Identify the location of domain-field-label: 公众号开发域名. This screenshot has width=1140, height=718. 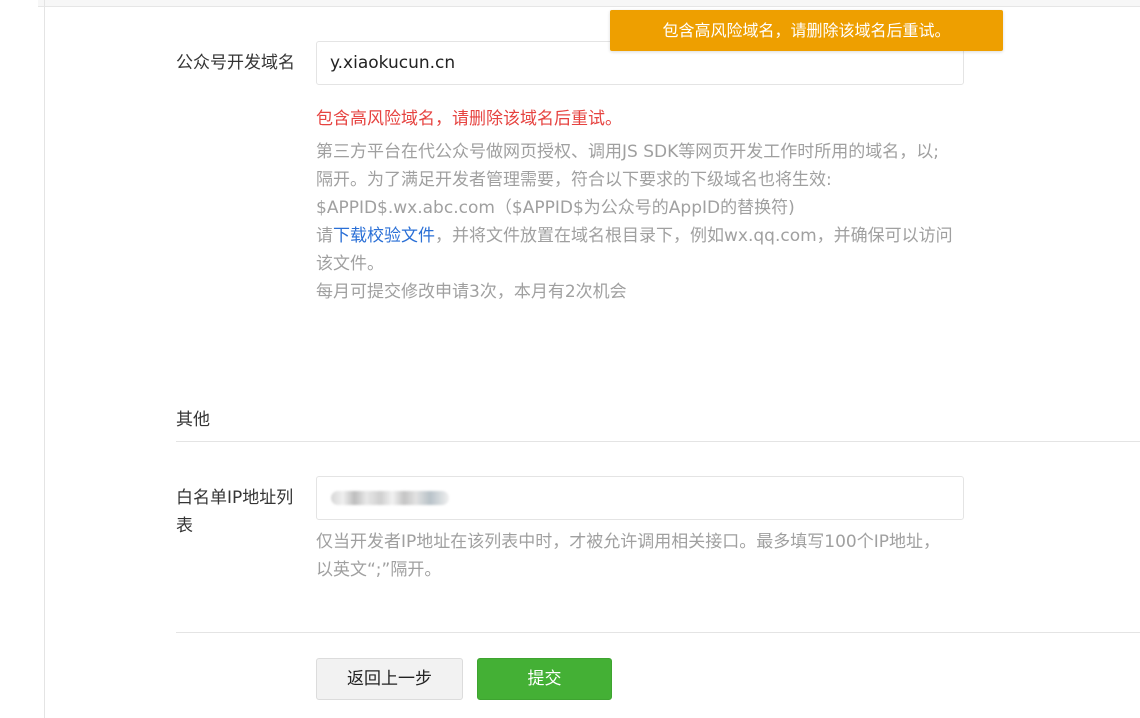
(235, 63).